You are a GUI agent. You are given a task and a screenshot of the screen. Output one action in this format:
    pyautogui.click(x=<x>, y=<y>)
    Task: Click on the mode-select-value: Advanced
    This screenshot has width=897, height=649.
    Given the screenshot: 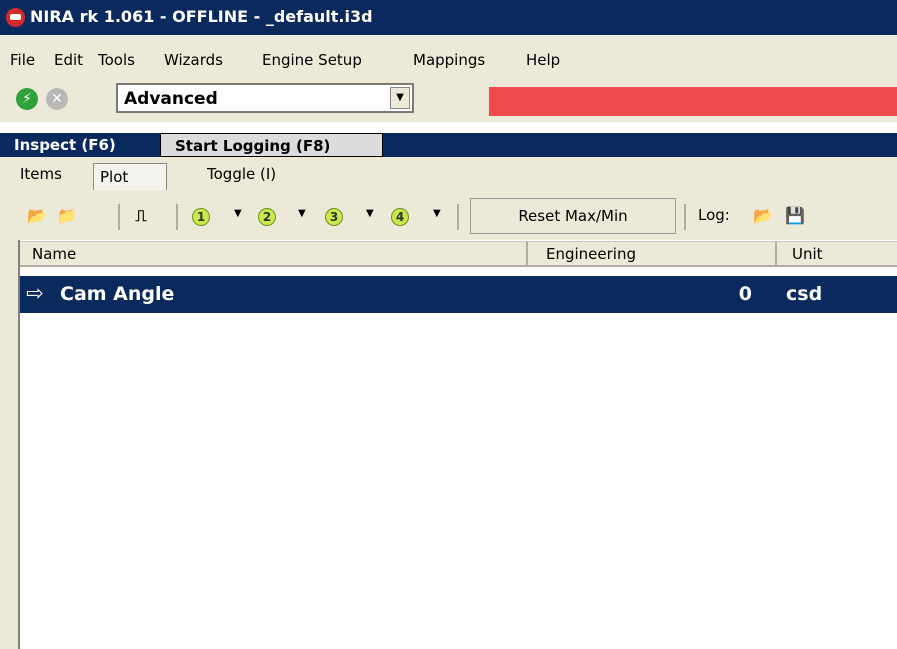 What is the action you would take?
    pyautogui.click(x=171, y=99)
    